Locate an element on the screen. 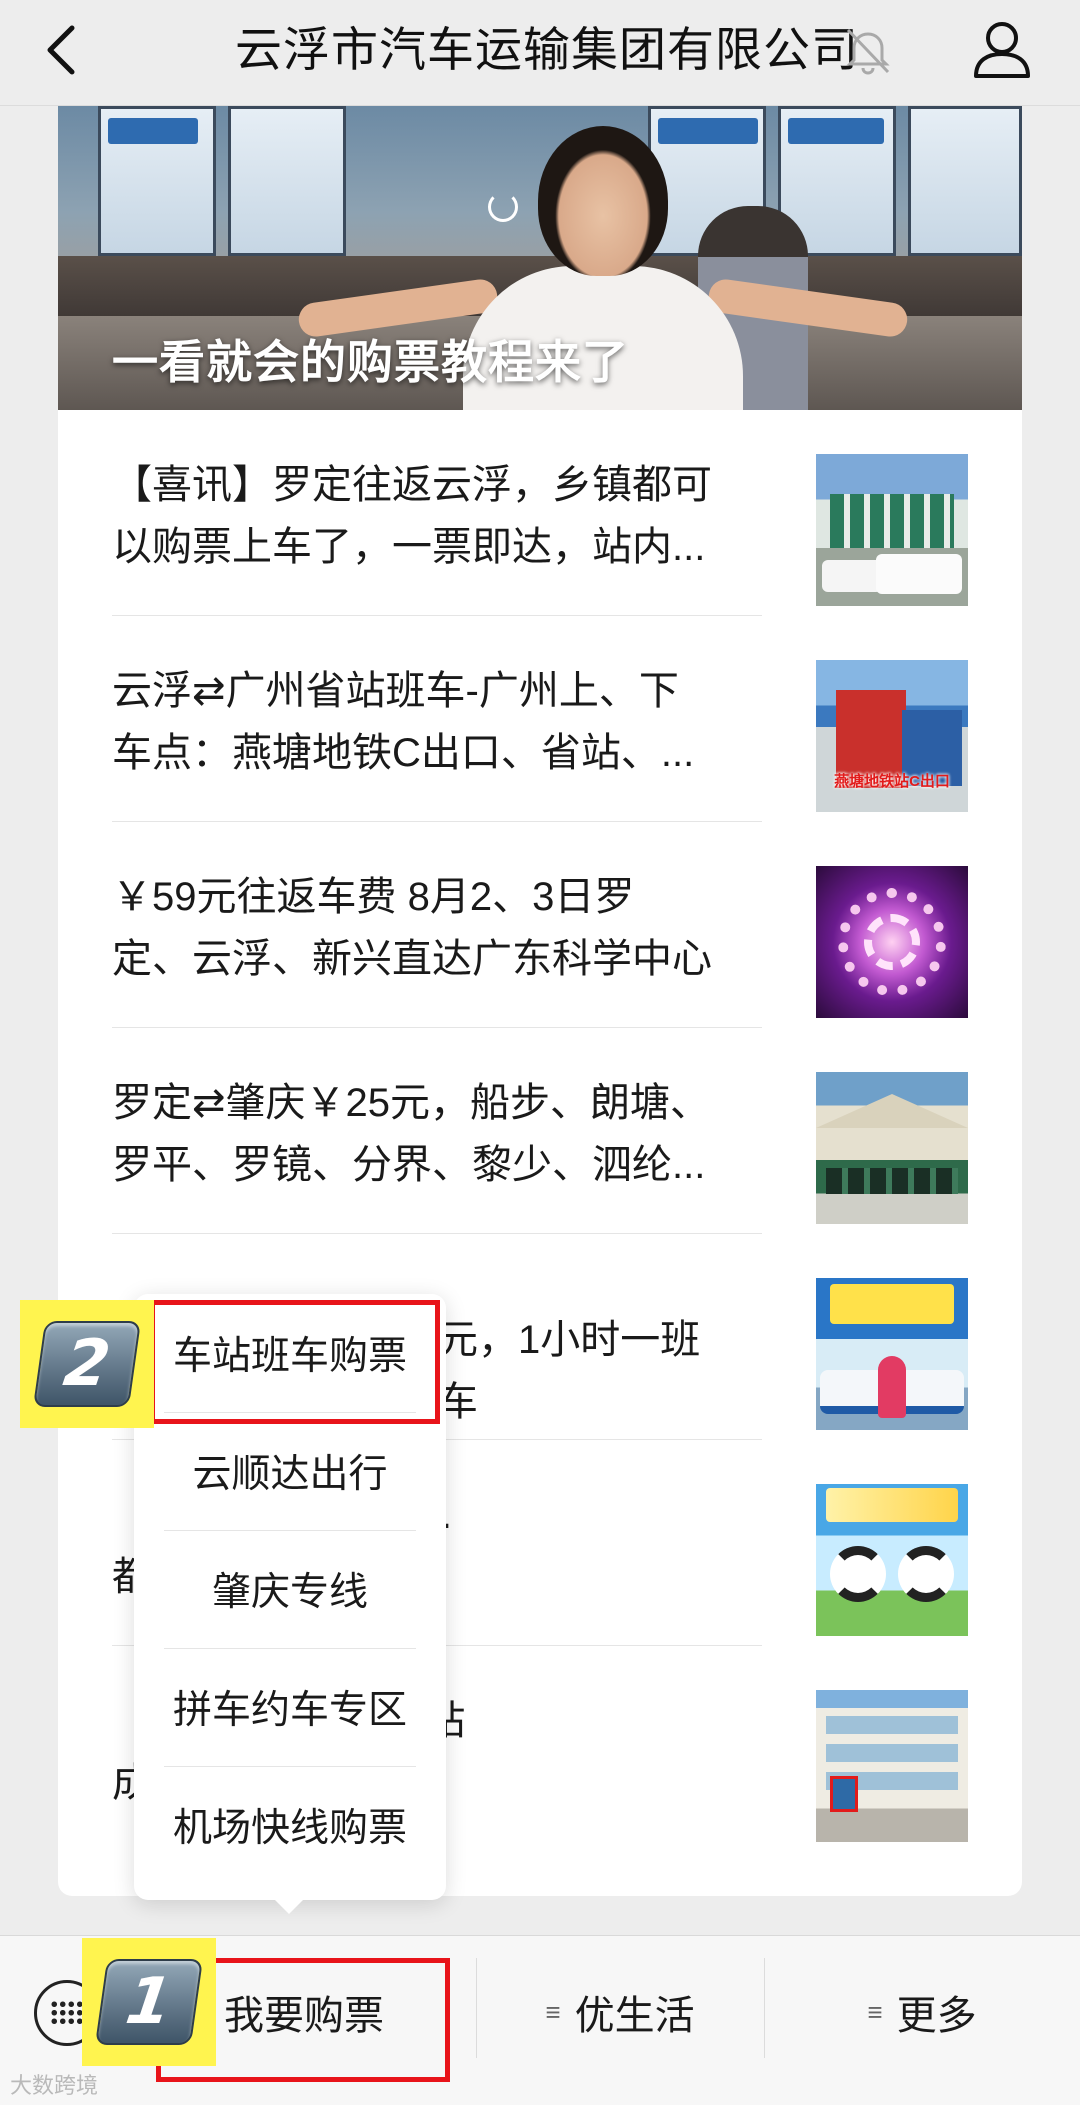 This screenshot has height=2105, width=1080. back-button is located at coordinates (62, 50).